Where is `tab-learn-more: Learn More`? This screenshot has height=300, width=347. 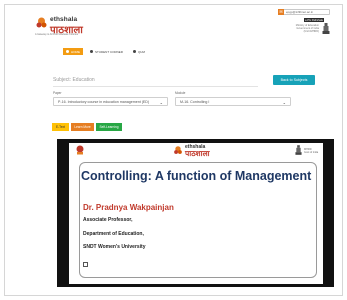 tab-learn-more: Learn More is located at coordinates (82, 127).